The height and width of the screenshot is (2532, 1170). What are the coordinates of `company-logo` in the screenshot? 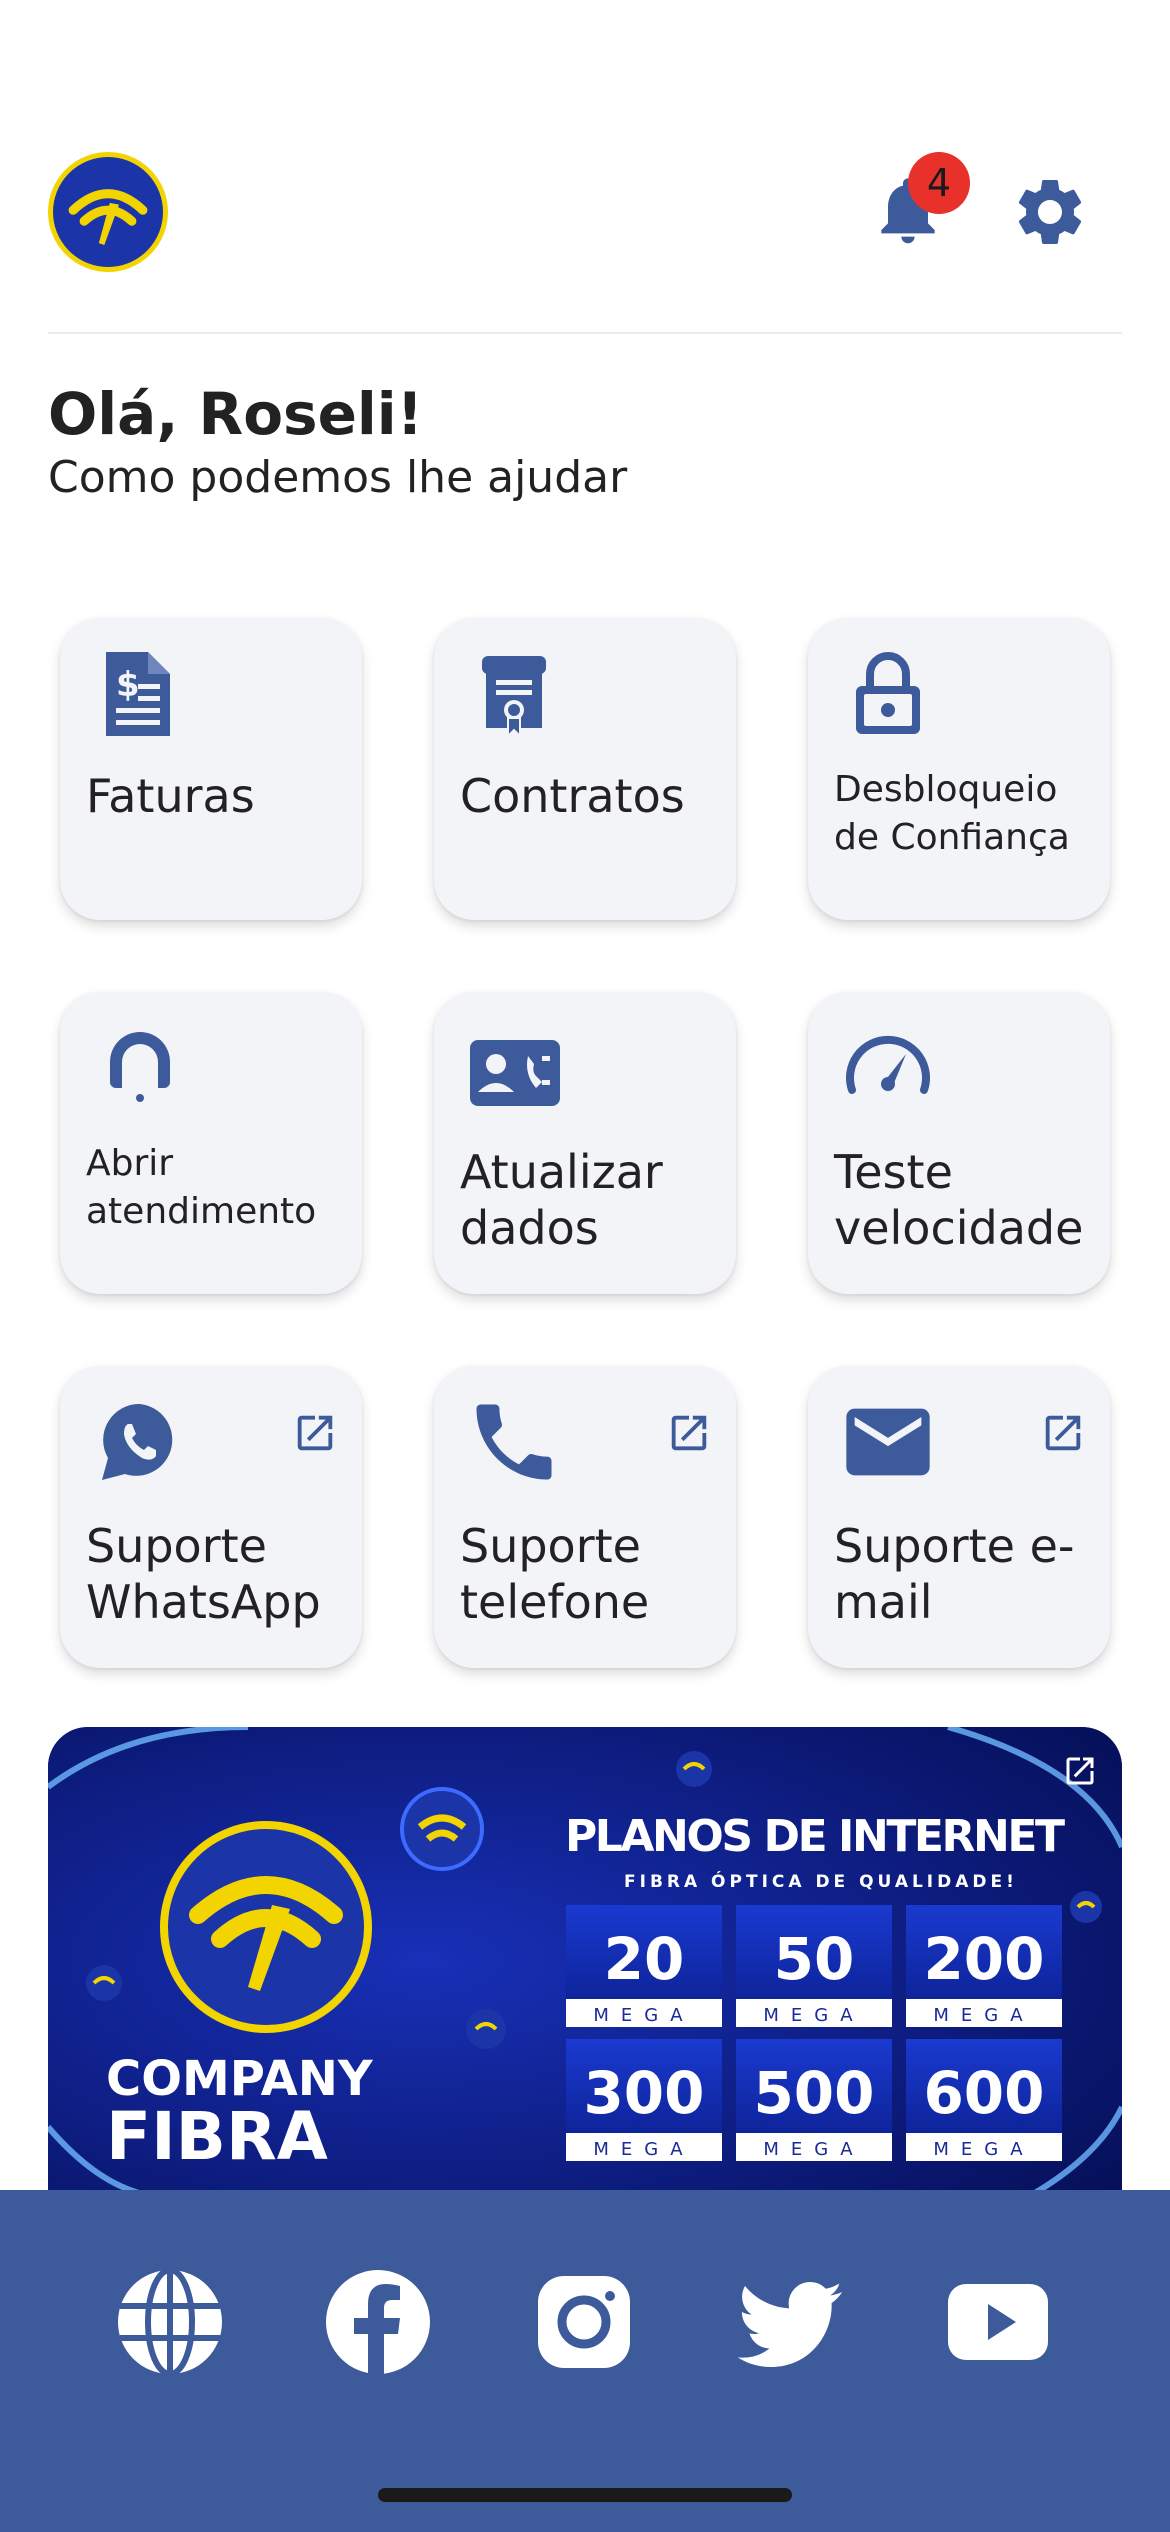 It's located at (108, 212).